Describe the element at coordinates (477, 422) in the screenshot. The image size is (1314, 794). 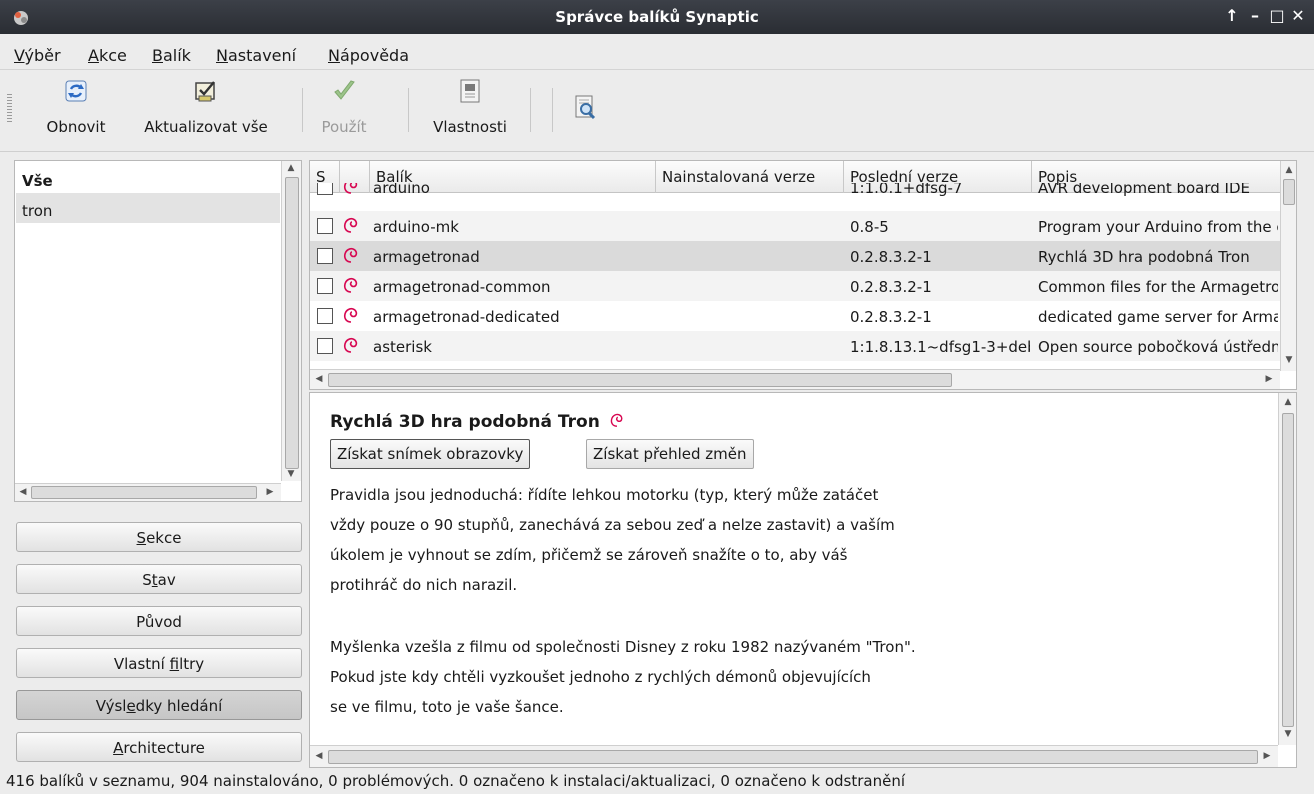
I see `description-title: Rychlá 3D hra podobná Tron` at that location.